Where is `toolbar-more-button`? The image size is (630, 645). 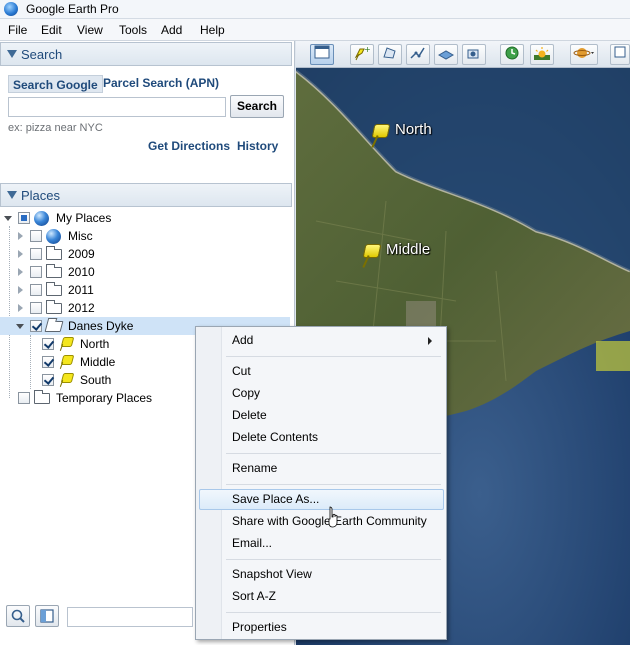
toolbar-more-button is located at coordinates (620, 54).